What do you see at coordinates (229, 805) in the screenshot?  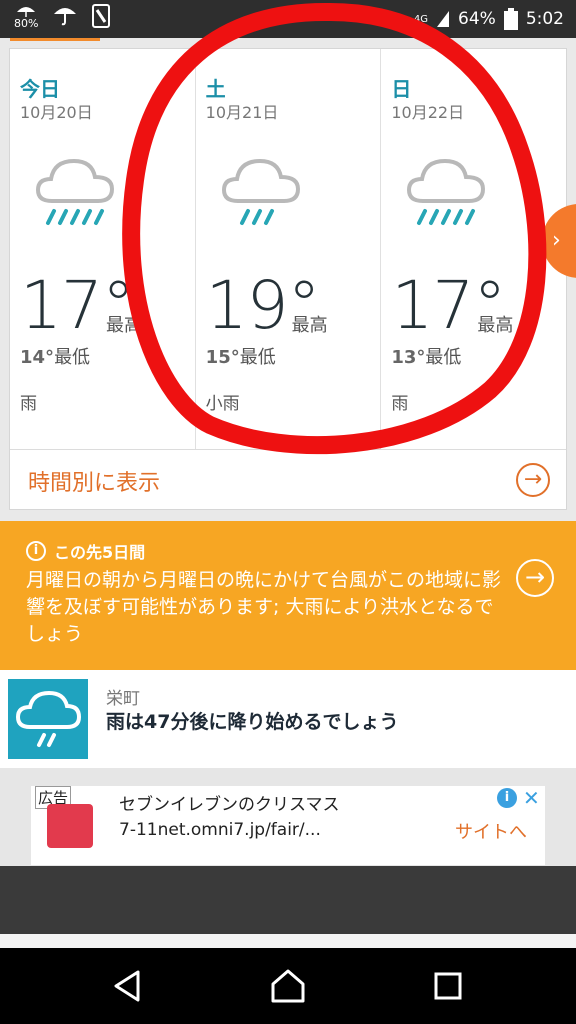 I see `ad-title: セブンイレブンのクリスマス` at bounding box center [229, 805].